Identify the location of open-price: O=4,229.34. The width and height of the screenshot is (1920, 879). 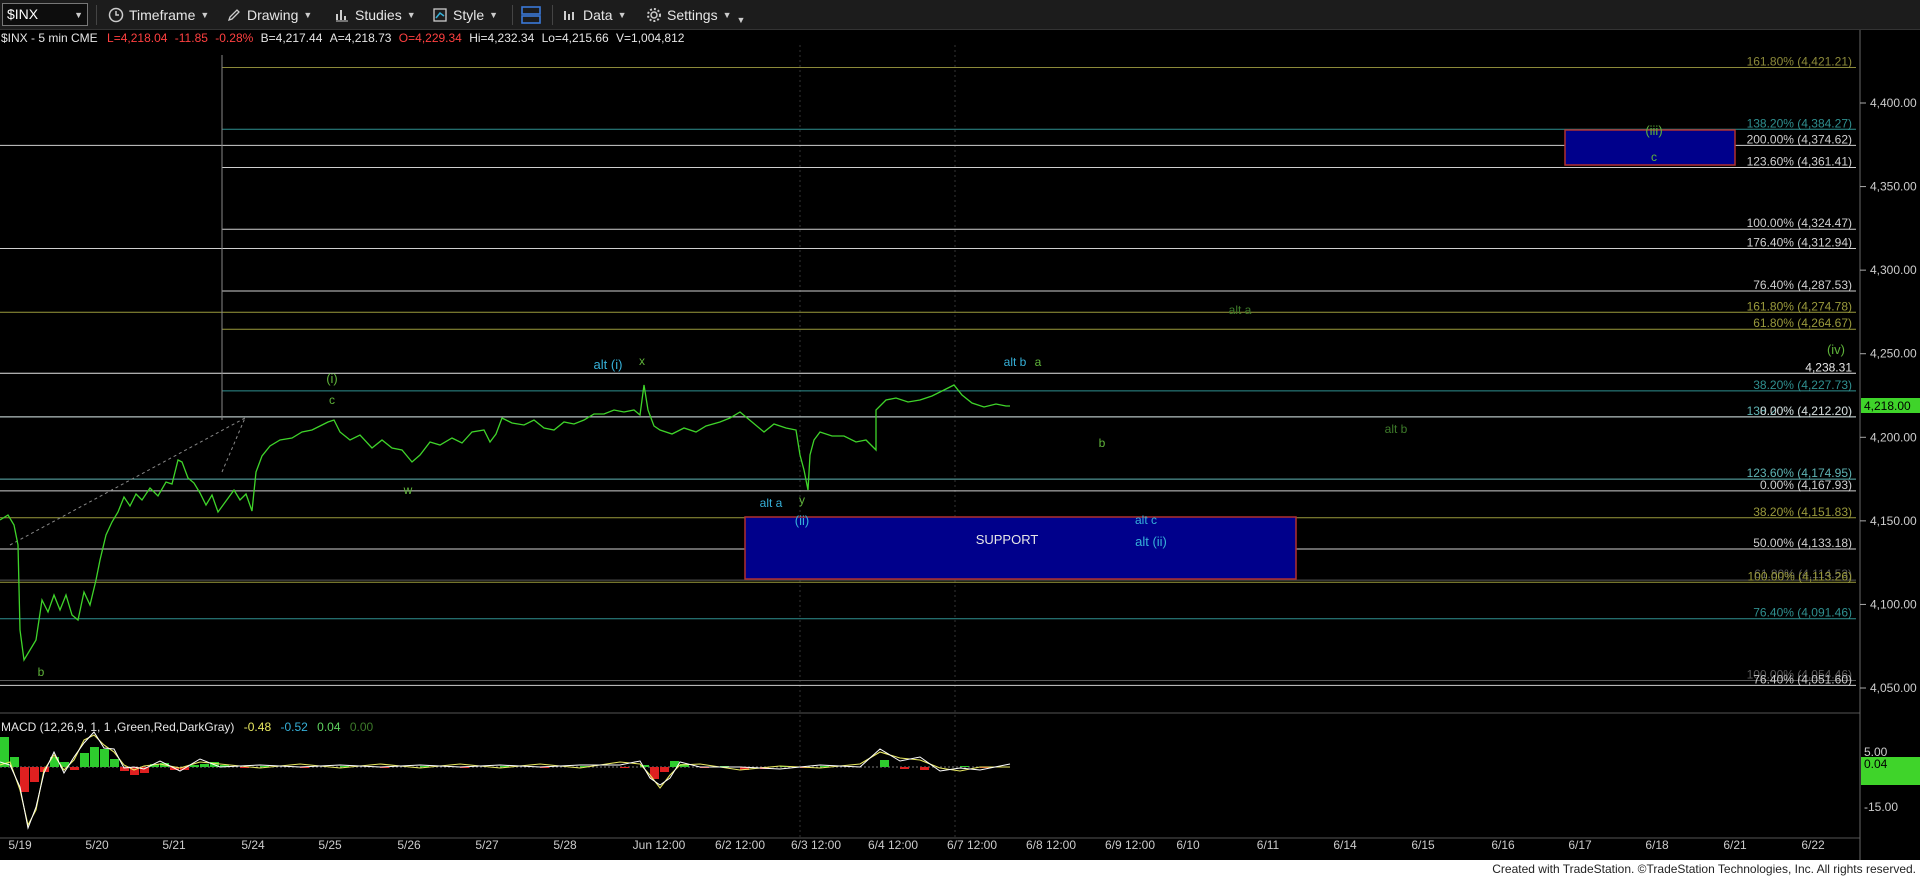
(430, 38).